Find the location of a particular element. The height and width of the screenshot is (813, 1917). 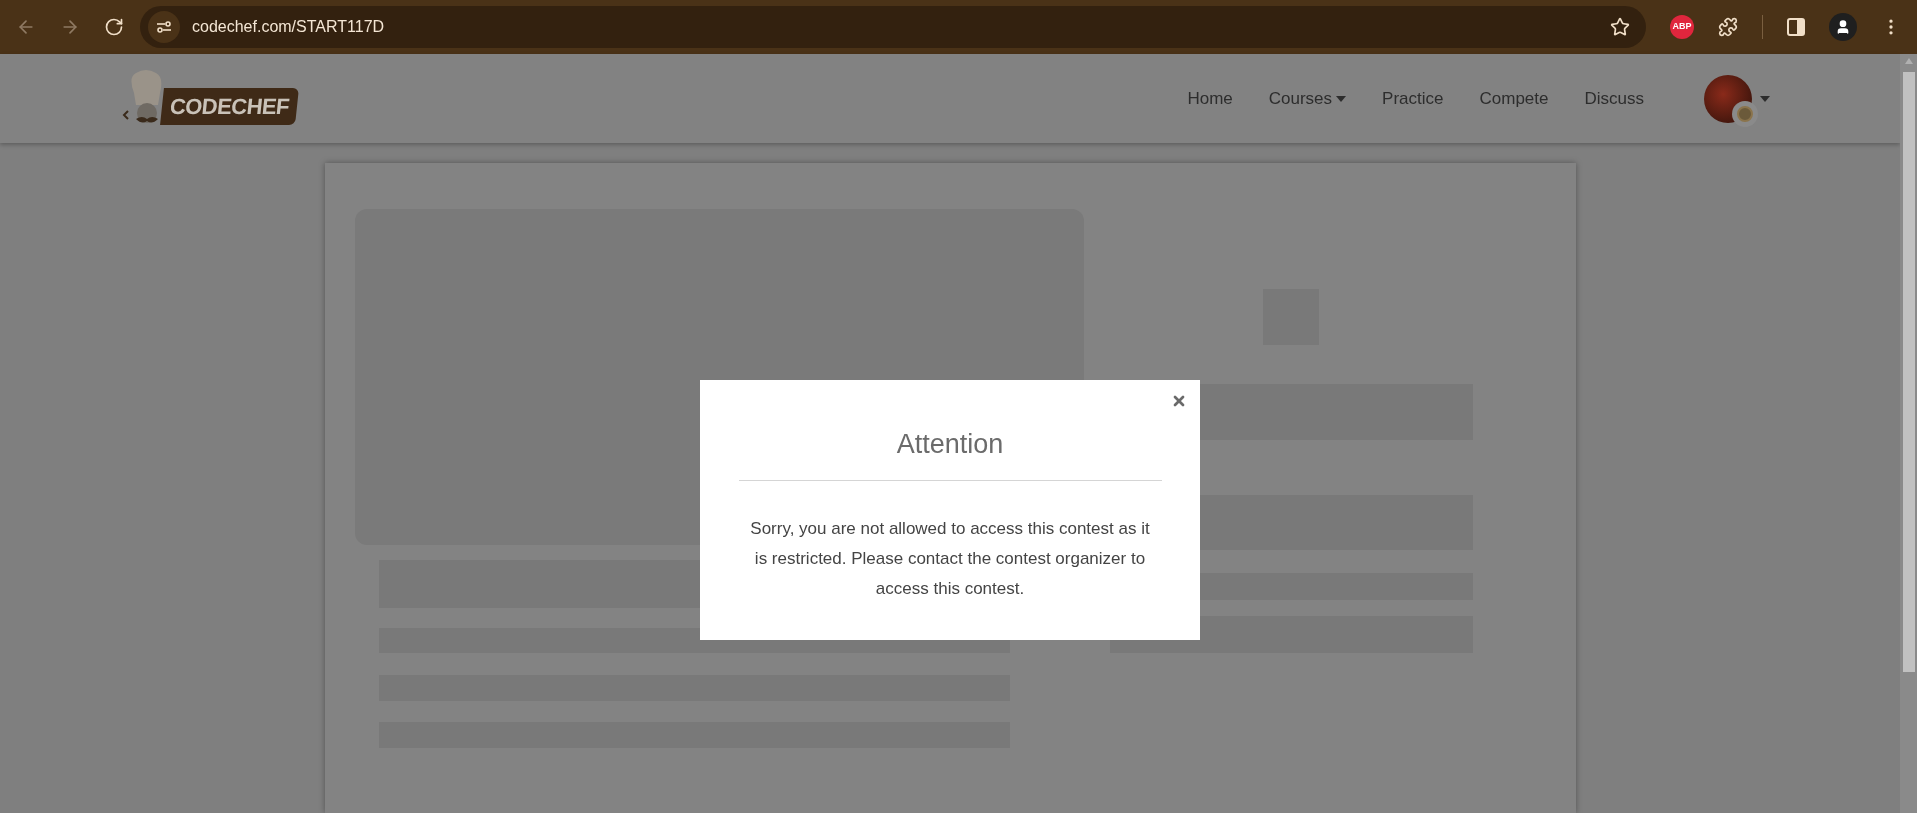

reload-icon is located at coordinates (114, 27).